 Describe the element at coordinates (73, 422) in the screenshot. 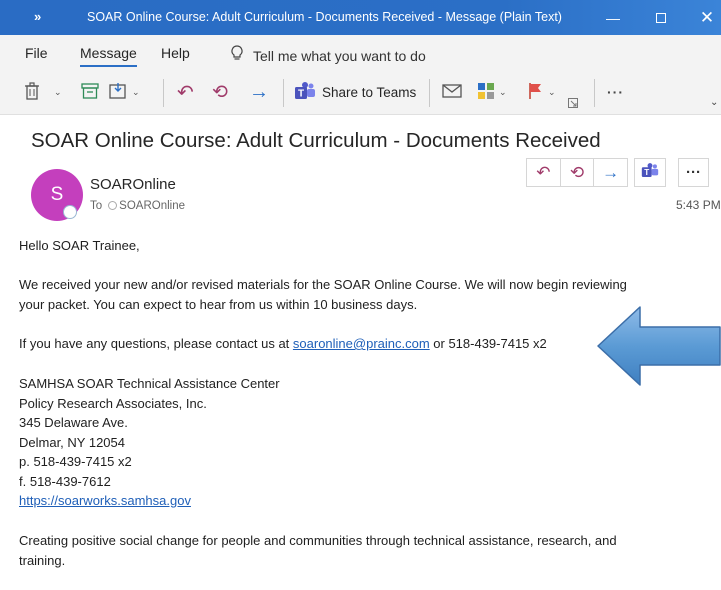

I see `signature-line: 345 Delaware Ave.` at that location.